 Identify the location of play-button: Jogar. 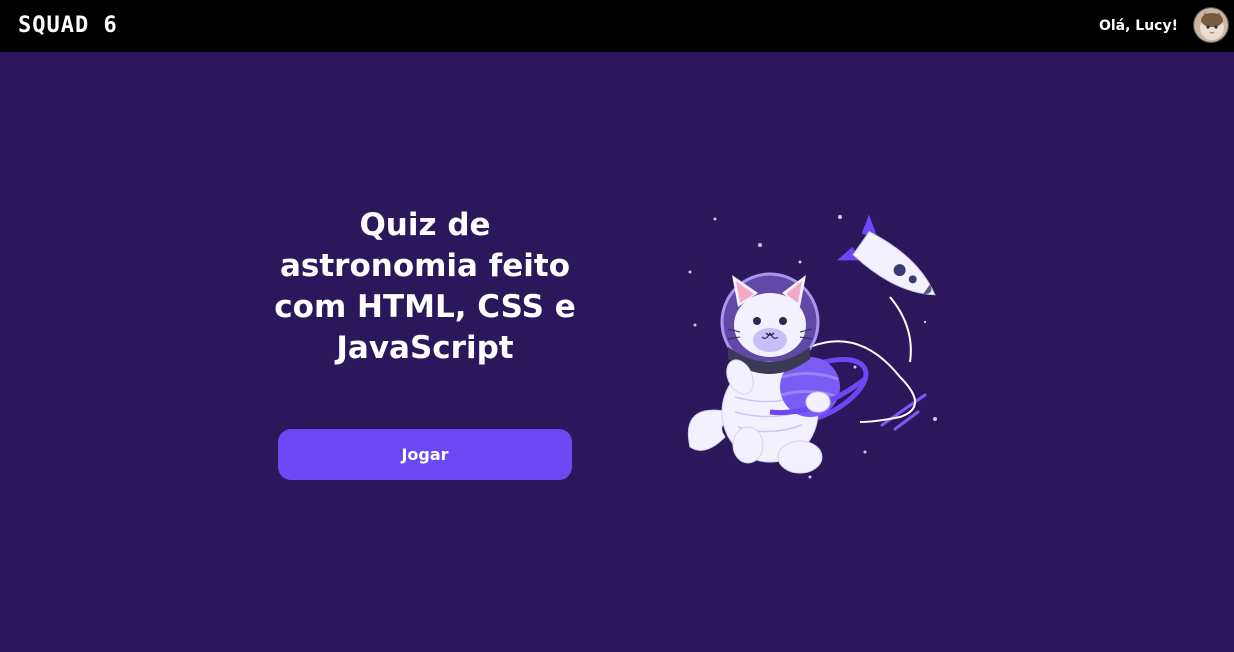
(425, 454).